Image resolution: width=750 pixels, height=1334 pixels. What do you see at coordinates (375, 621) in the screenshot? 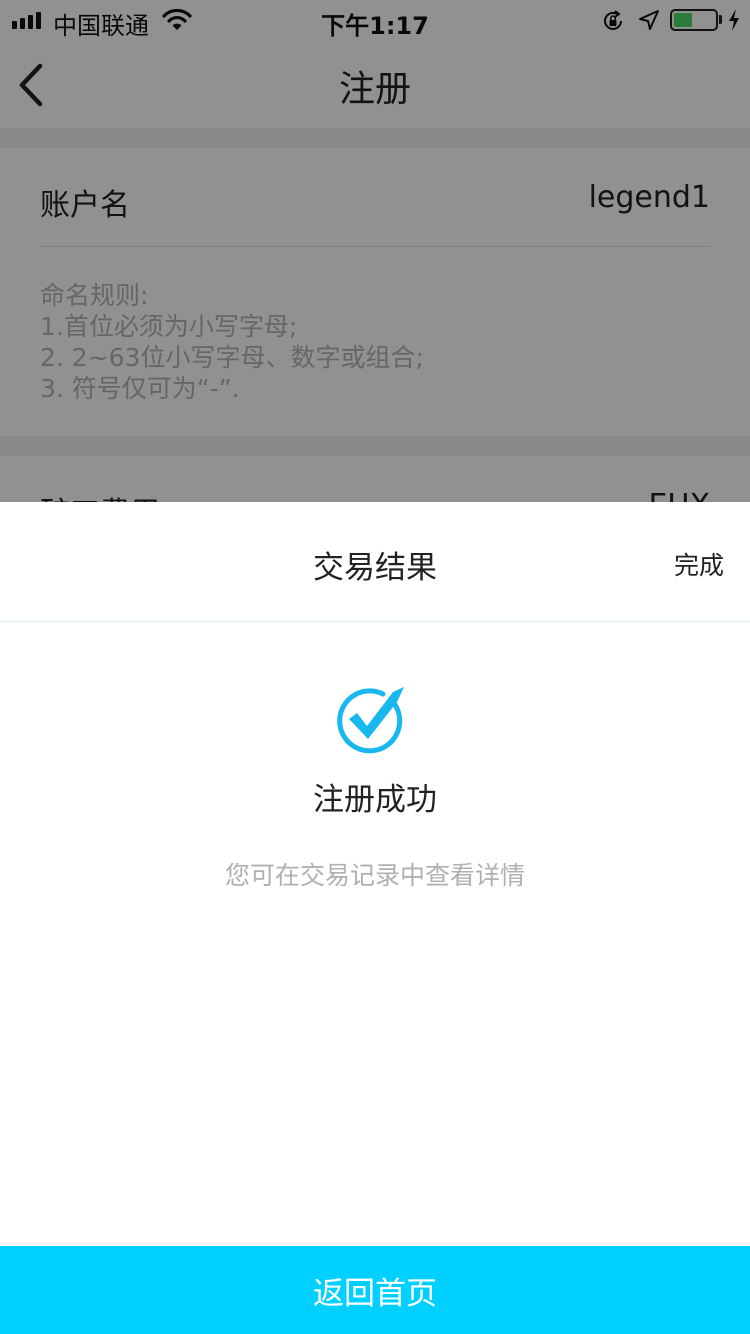
I see `divider` at bounding box center [375, 621].